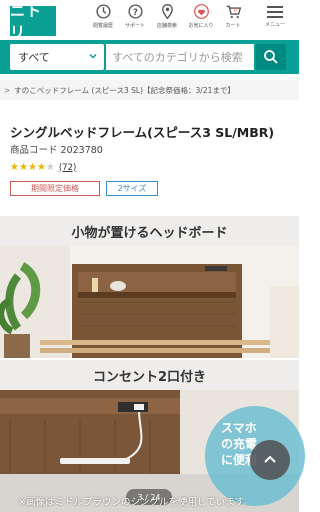 The width and height of the screenshot is (320, 512). I want to click on cart-badge: 0, so click(234, 11).